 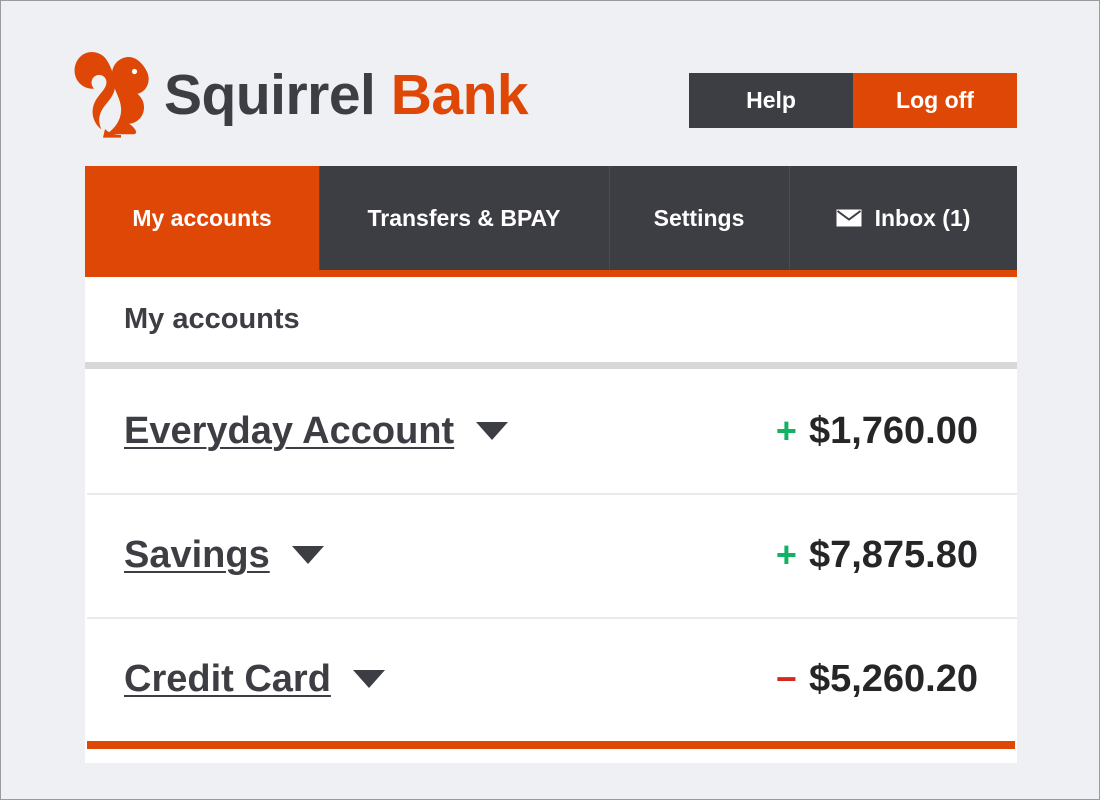 I want to click on balance-sign-credit-card: −, so click(x=786, y=678).